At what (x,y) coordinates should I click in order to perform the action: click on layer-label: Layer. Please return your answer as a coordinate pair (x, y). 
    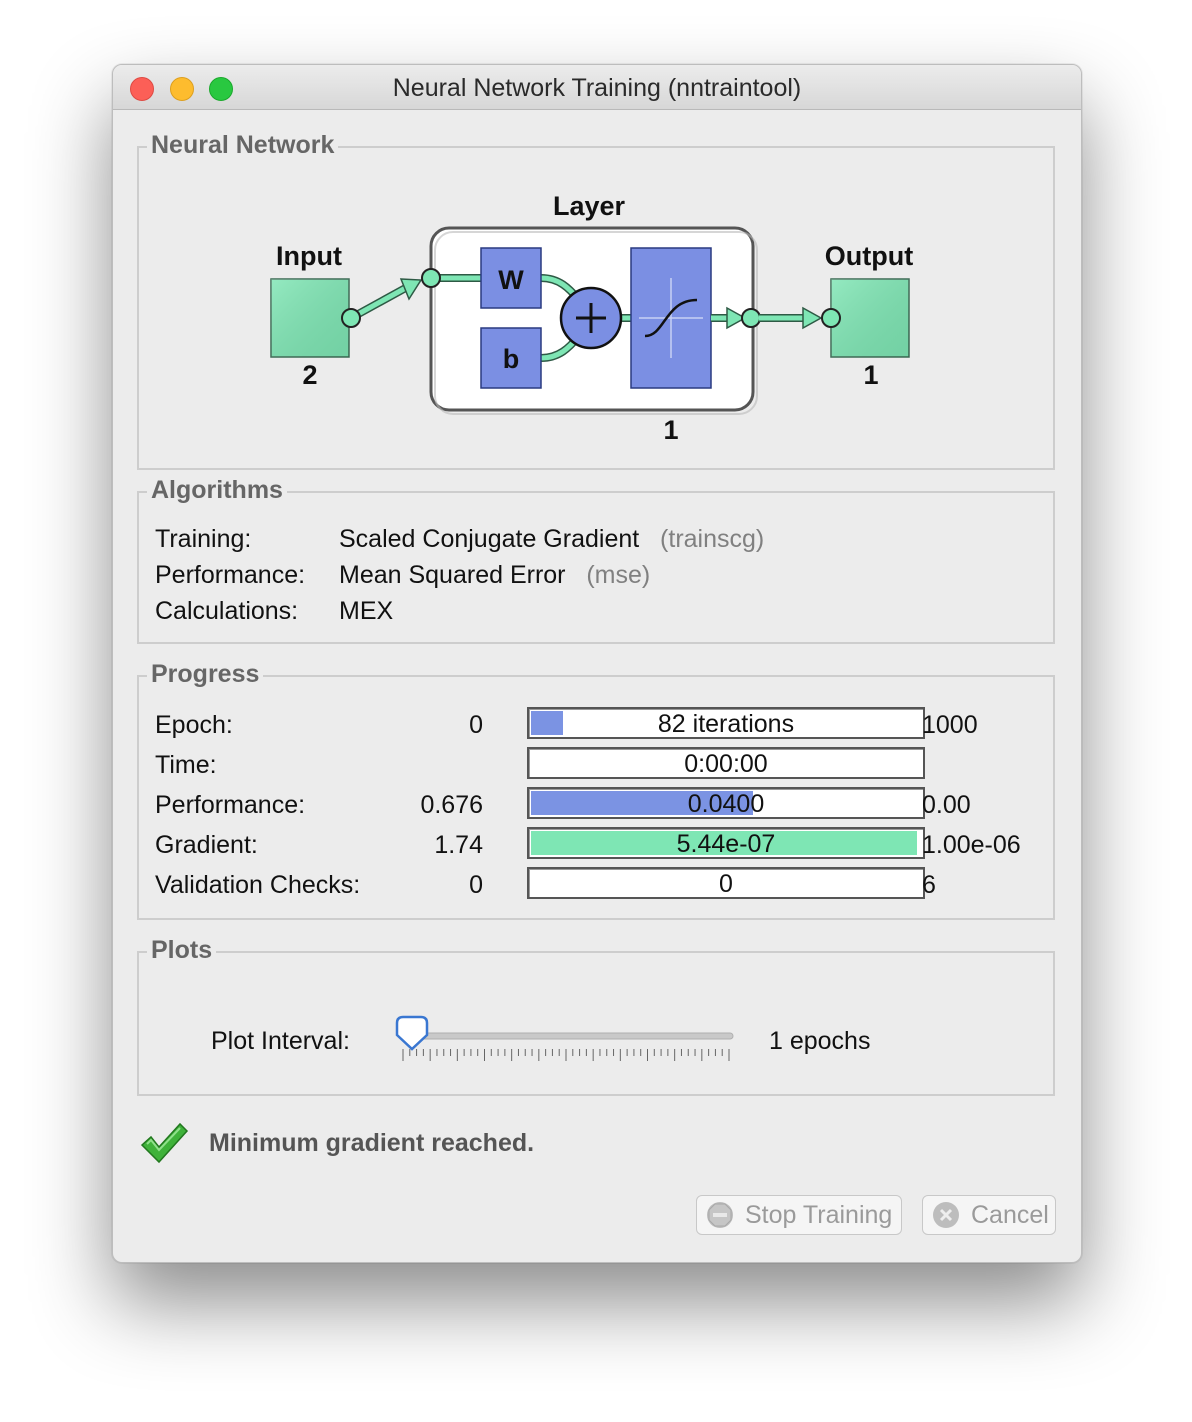
    Looking at the image, I should click on (589, 206).